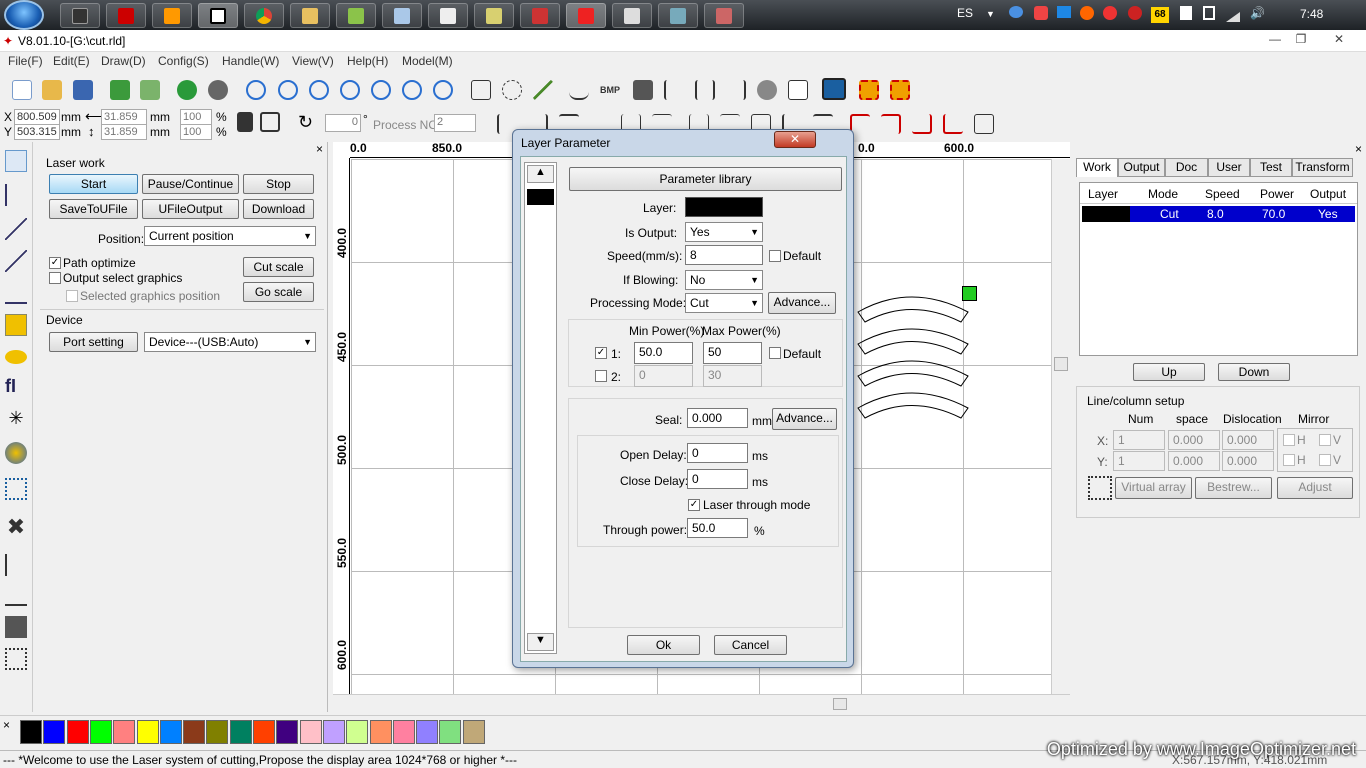 Image resolution: width=1366 pixels, height=768 pixels. What do you see at coordinates (16, 595) in the screenshot?
I see `mirror-v-icon` at bounding box center [16, 595].